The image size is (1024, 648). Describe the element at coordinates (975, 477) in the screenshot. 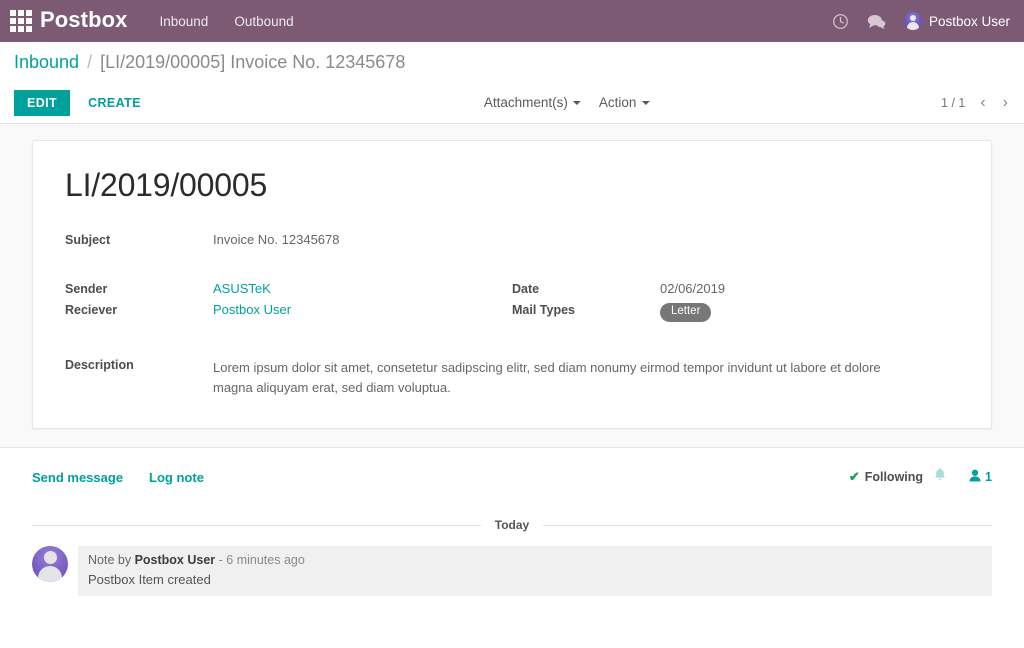

I see `person-icon` at that location.